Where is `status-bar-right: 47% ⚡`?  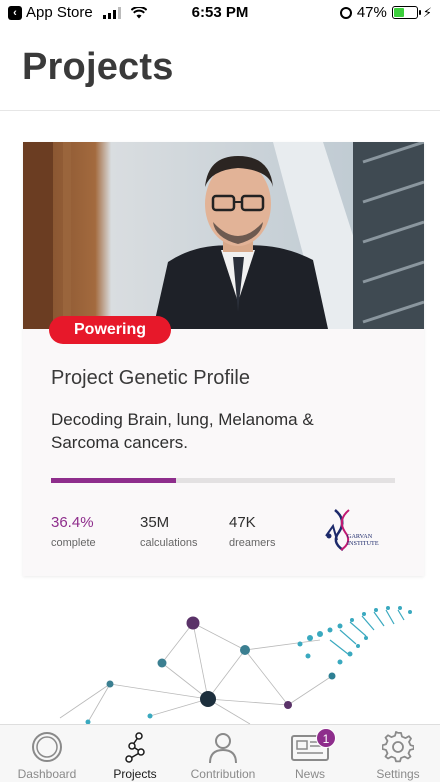 status-bar-right: 47% ⚡ is located at coordinates (385, 12).